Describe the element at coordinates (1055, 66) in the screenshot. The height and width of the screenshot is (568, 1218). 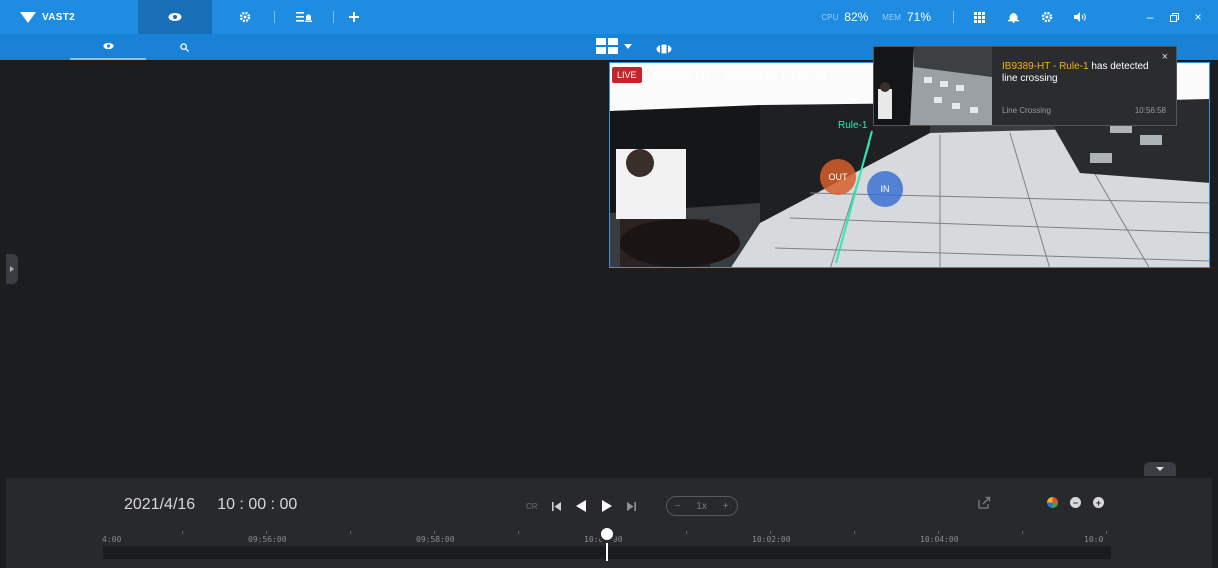
I see `notification-dash: -` at that location.